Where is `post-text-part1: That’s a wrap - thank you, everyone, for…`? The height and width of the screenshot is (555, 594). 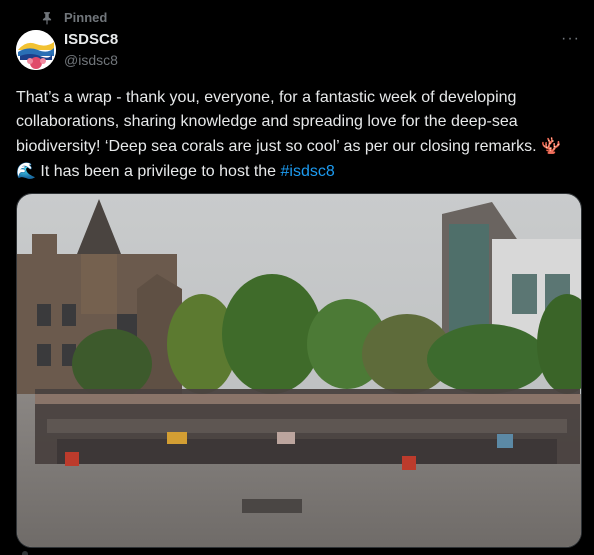
post-text-part1: That’s a wrap - thank you, everyone, for… is located at coordinates (278, 122).